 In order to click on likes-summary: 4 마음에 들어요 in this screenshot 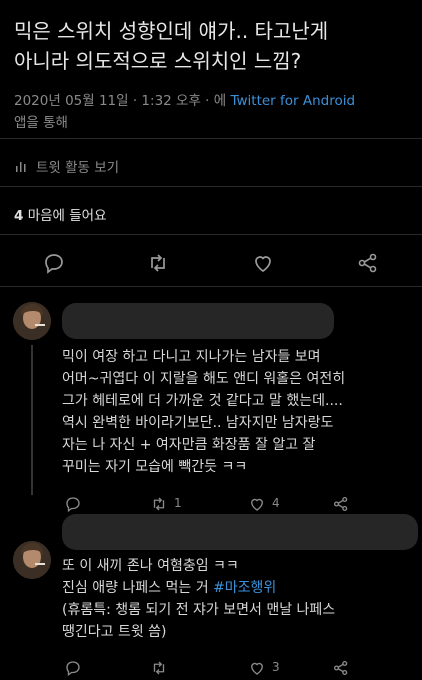, I will do `click(60, 214)`.